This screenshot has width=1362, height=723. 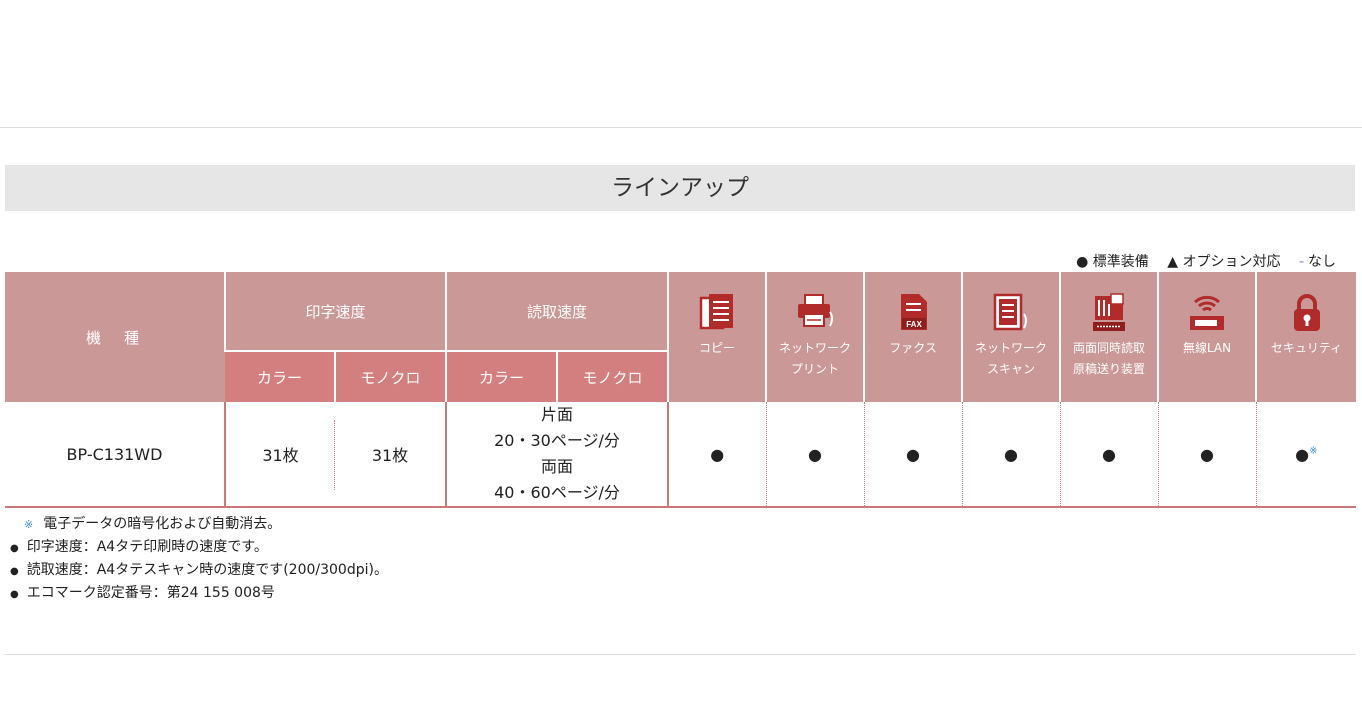 I want to click on duplex-scan-feeder-icon, so click(x=1109, y=312).